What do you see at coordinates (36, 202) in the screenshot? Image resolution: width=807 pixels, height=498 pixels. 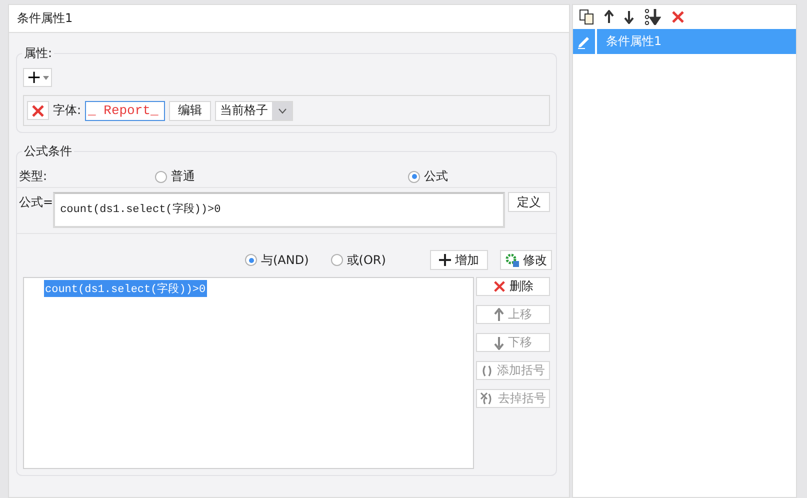 I see `formula-label: 公式=` at bounding box center [36, 202].